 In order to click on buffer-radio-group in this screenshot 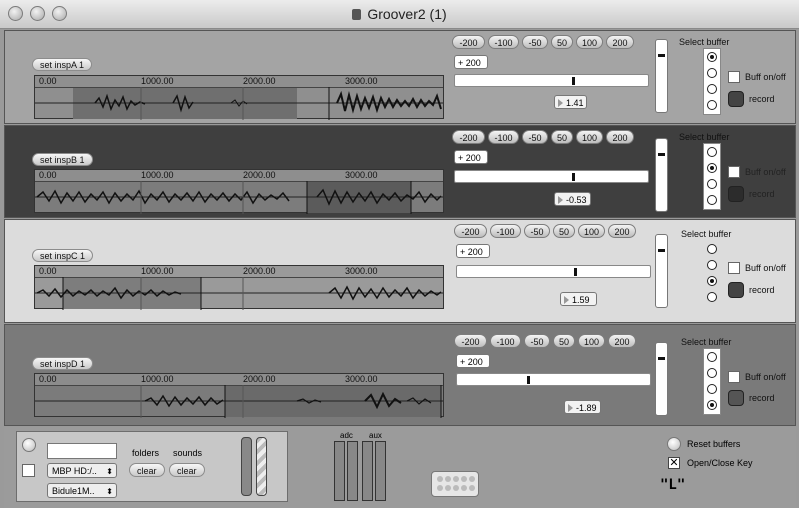, I will do `click(712, 81)`.